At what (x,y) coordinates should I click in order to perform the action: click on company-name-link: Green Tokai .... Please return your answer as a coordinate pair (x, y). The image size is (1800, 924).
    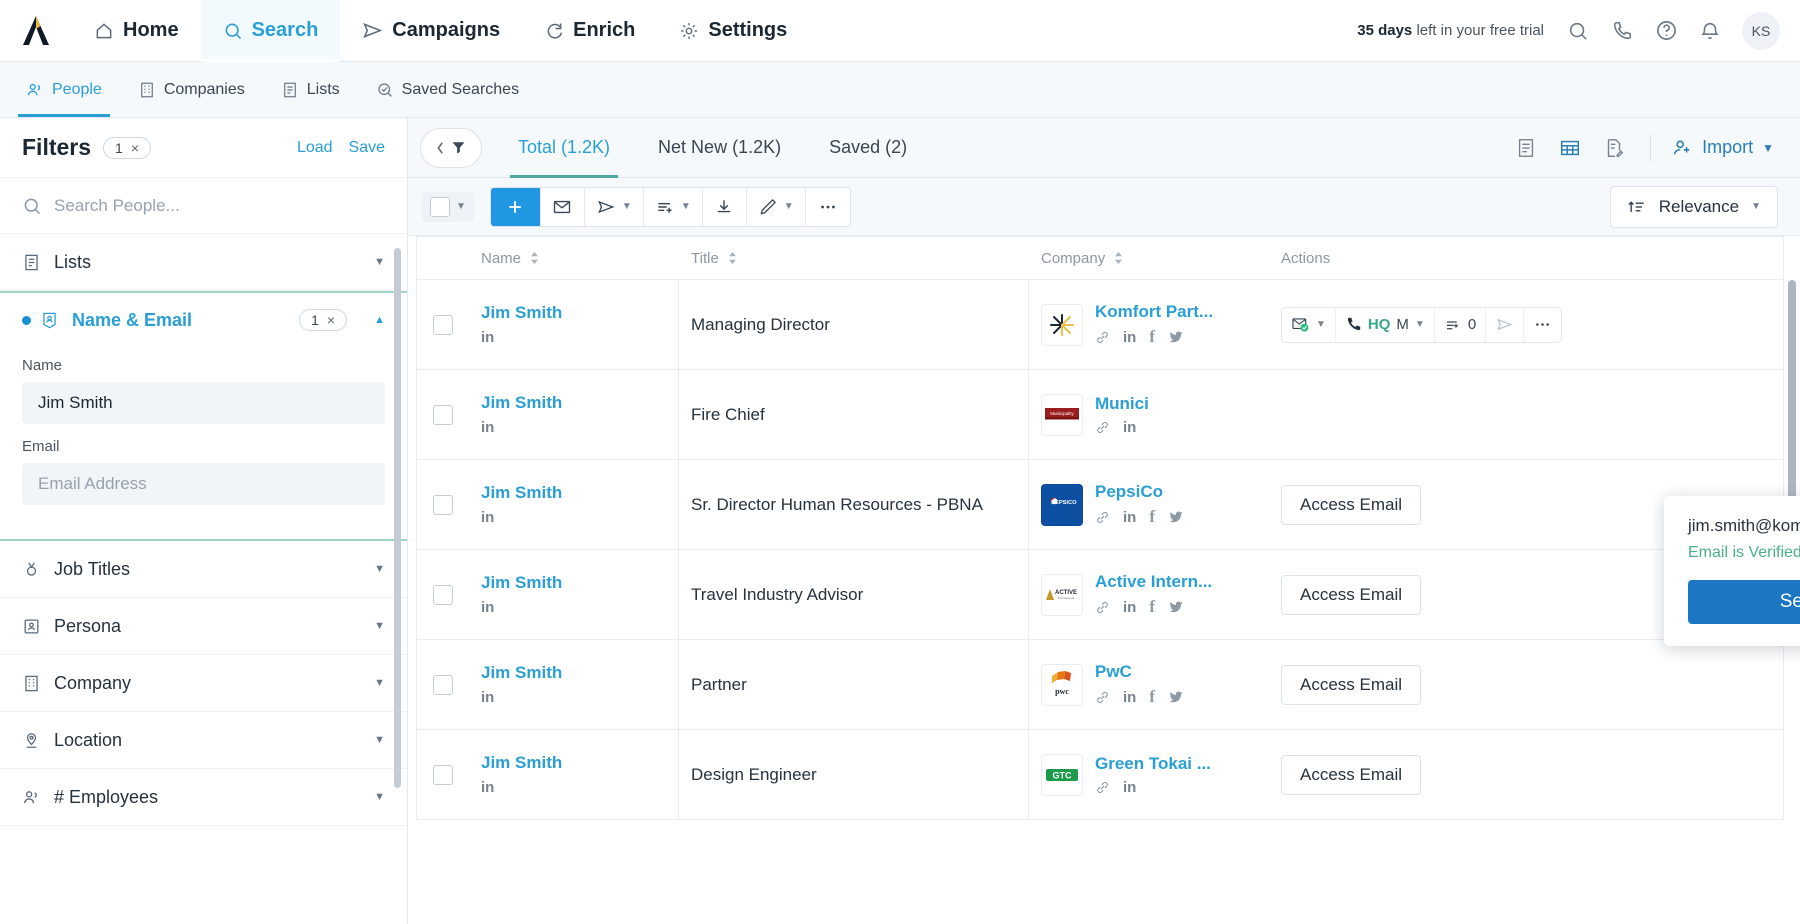
    Looking at the image, I should click on (1153, 764).